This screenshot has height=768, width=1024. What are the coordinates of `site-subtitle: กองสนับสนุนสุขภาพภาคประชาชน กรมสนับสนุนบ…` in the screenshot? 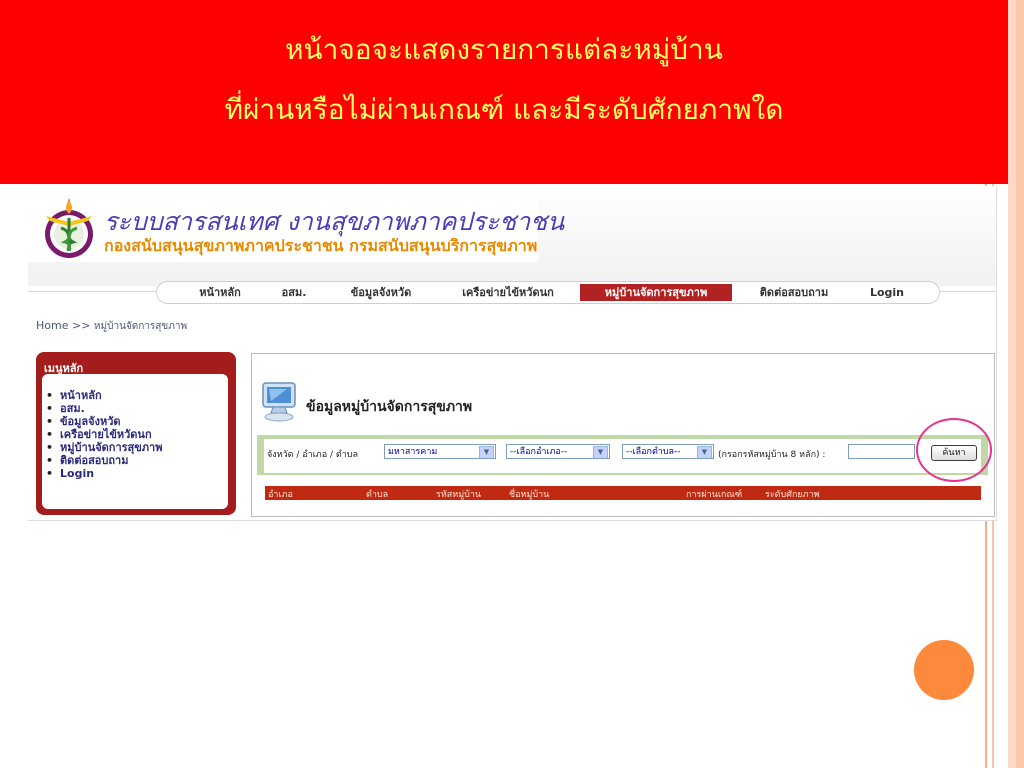 It's located at (321, 245).